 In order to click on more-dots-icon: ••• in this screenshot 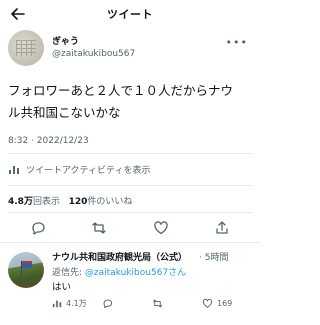, I will do `click(237, 42)`.